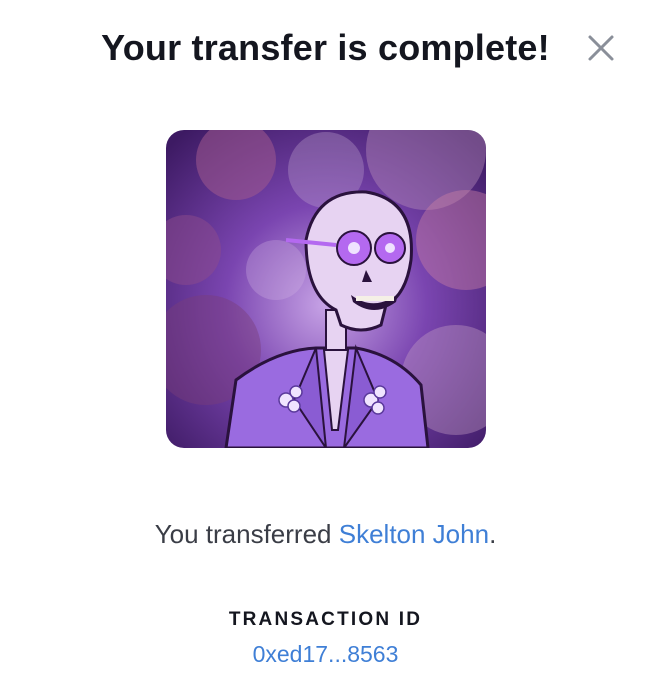 The image size is (651, 680). Describe the element at coordinates (414, 534) in the screenshot. I see `nft-name-link: Skelton John` at that location.